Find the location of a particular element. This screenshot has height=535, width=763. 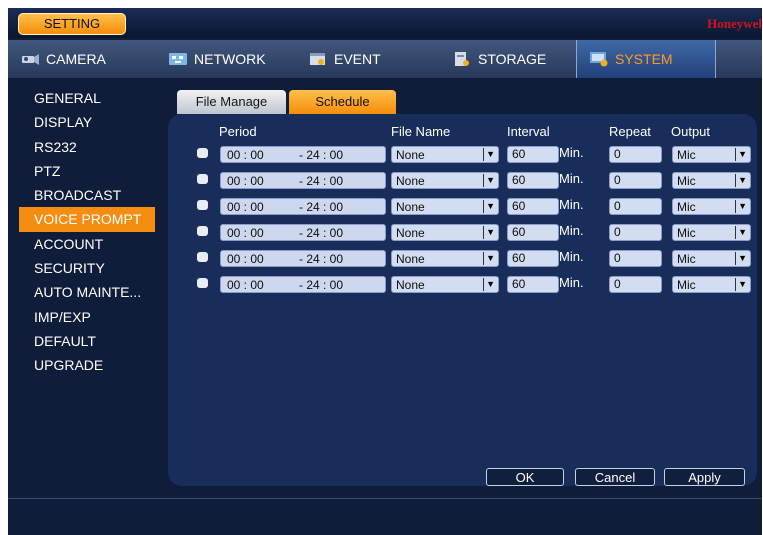

tab-camera: CAMERA is located at coordinates (90, 59).